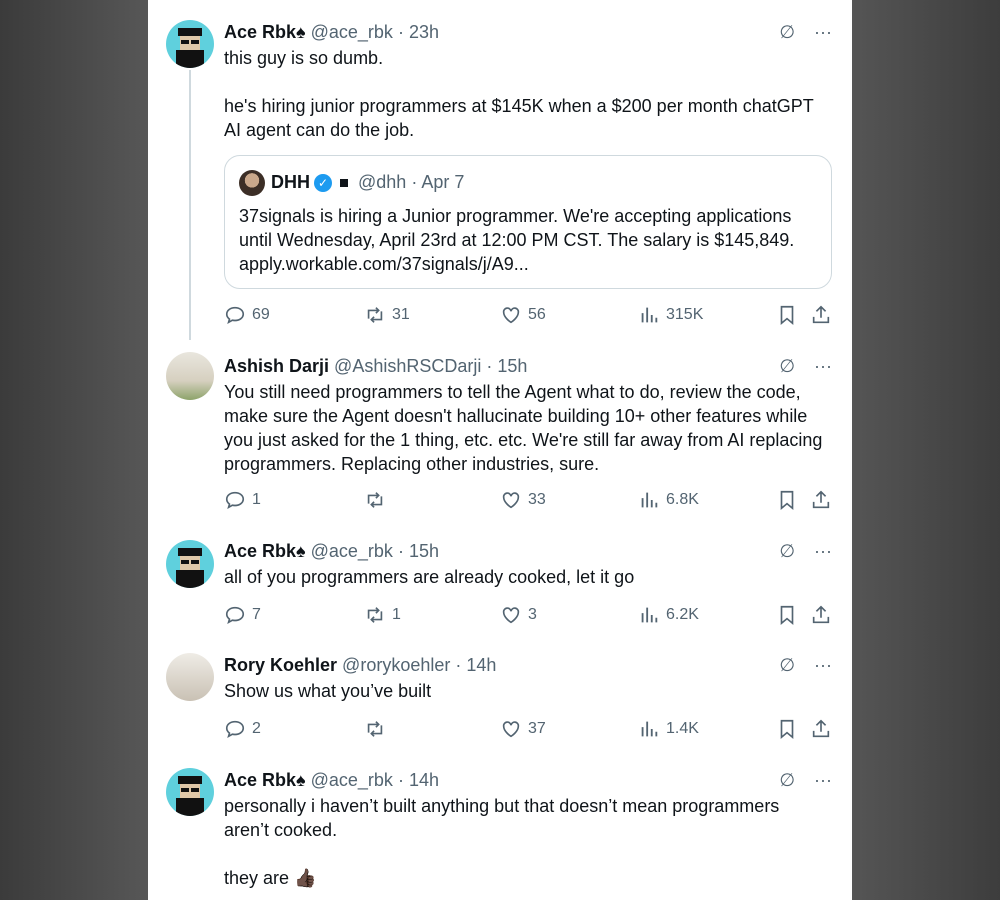 This screenshot has width=1000, height=900. What do you see at coordinates (682, 499) in the screenshot?
I see `views-count: 6.8K` at bounding box center [682, 499].